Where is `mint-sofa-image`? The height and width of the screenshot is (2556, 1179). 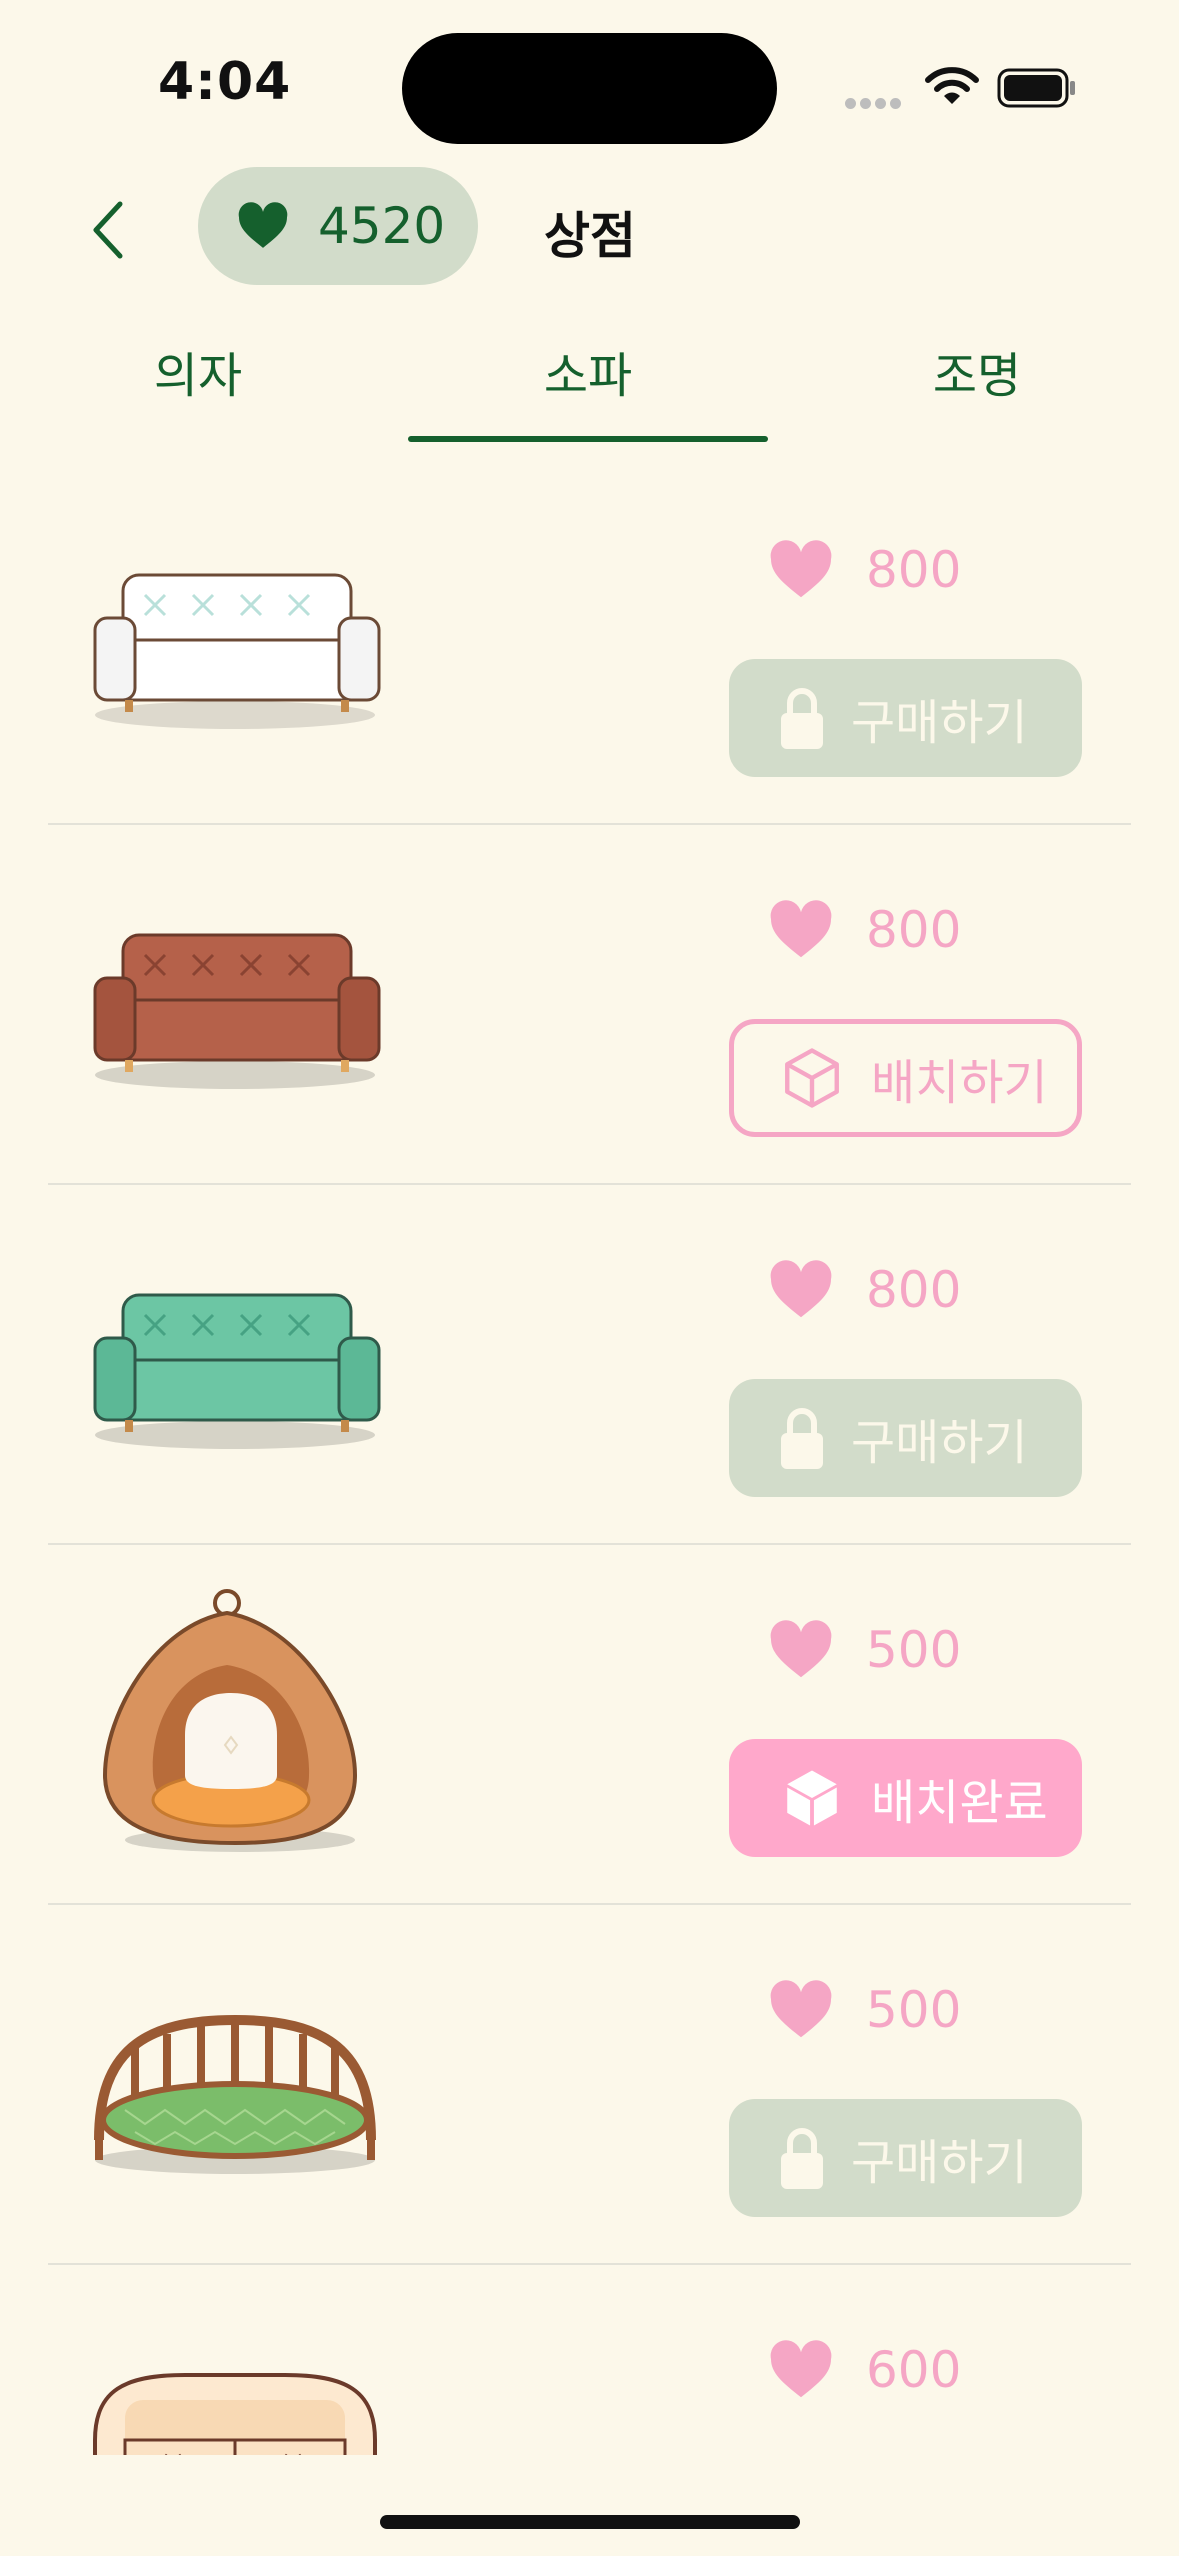
mint-sofa-image is located at coordinates (237, 1371).